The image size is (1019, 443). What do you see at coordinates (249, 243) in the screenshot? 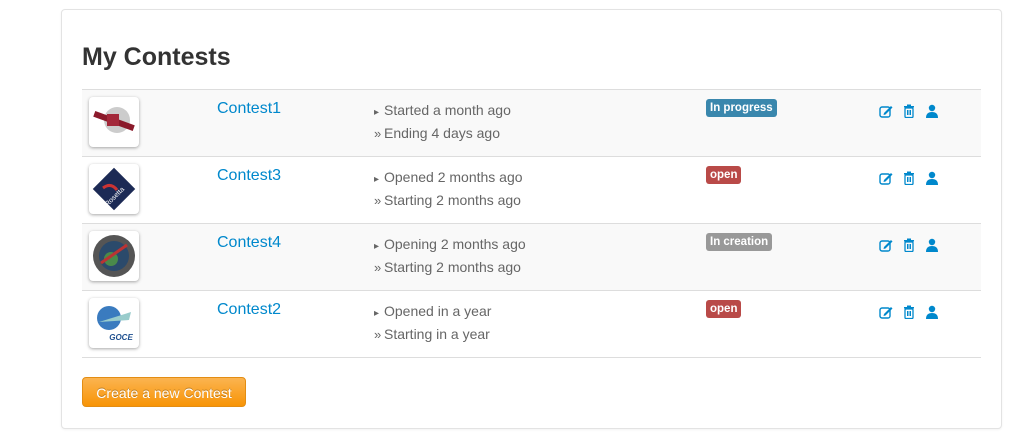
I see `contest-name-link: Contest4` at bounding box center [249, 243].